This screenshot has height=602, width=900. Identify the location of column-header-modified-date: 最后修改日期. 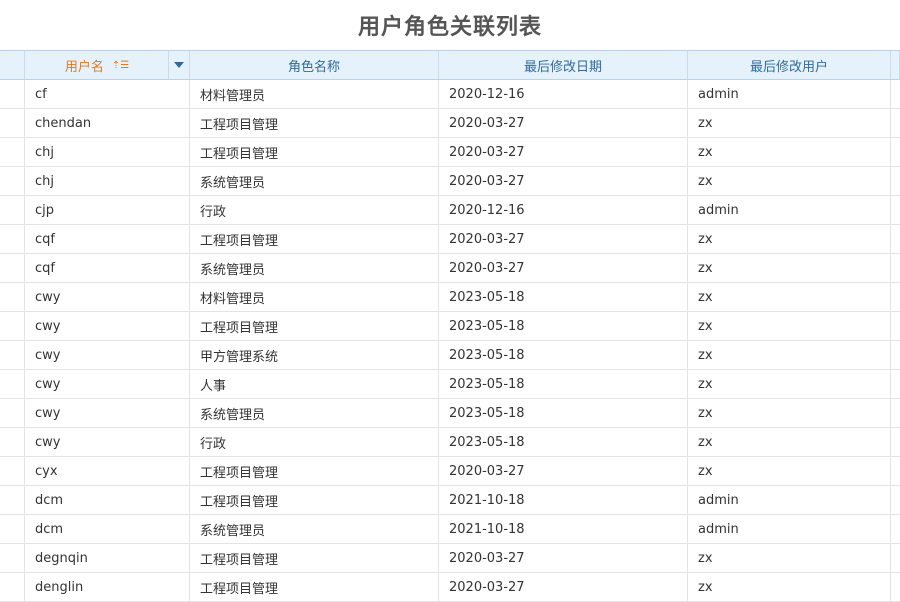
(563, 65).